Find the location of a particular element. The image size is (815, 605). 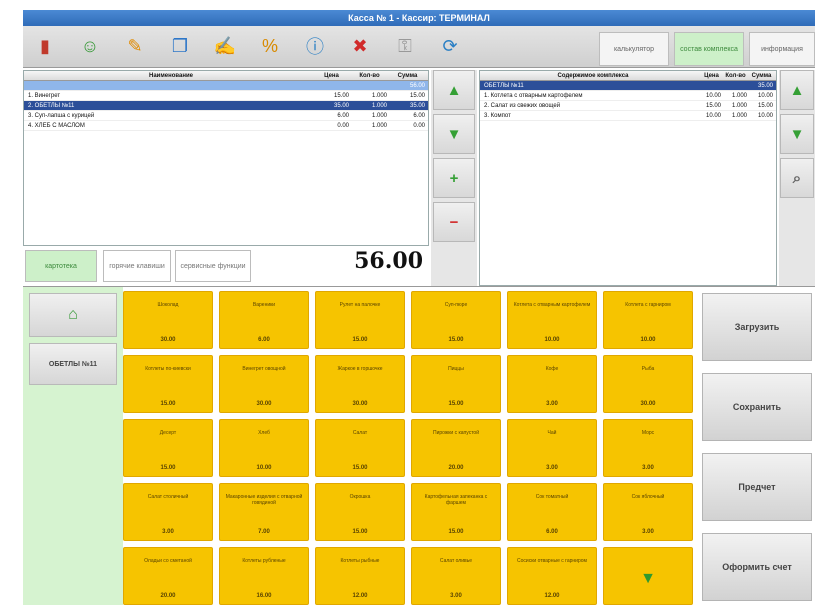

complex-controls: ▲ ▼ ⌕ is located at coordinates (797, 178).